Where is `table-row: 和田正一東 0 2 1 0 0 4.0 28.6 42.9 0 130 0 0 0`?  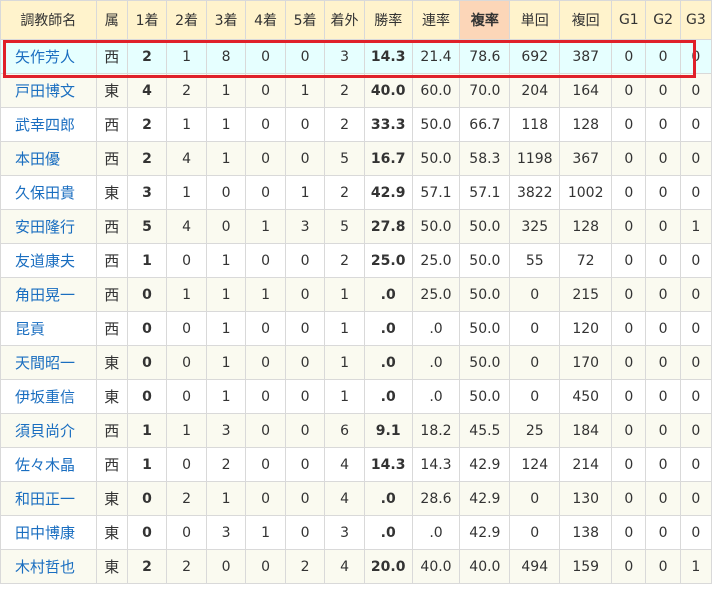
table-row: 和田正一東 0 2 1 0 0 4.0 28.6 42.9 0 130 0 0 0 is located at coordinates (356, 498).